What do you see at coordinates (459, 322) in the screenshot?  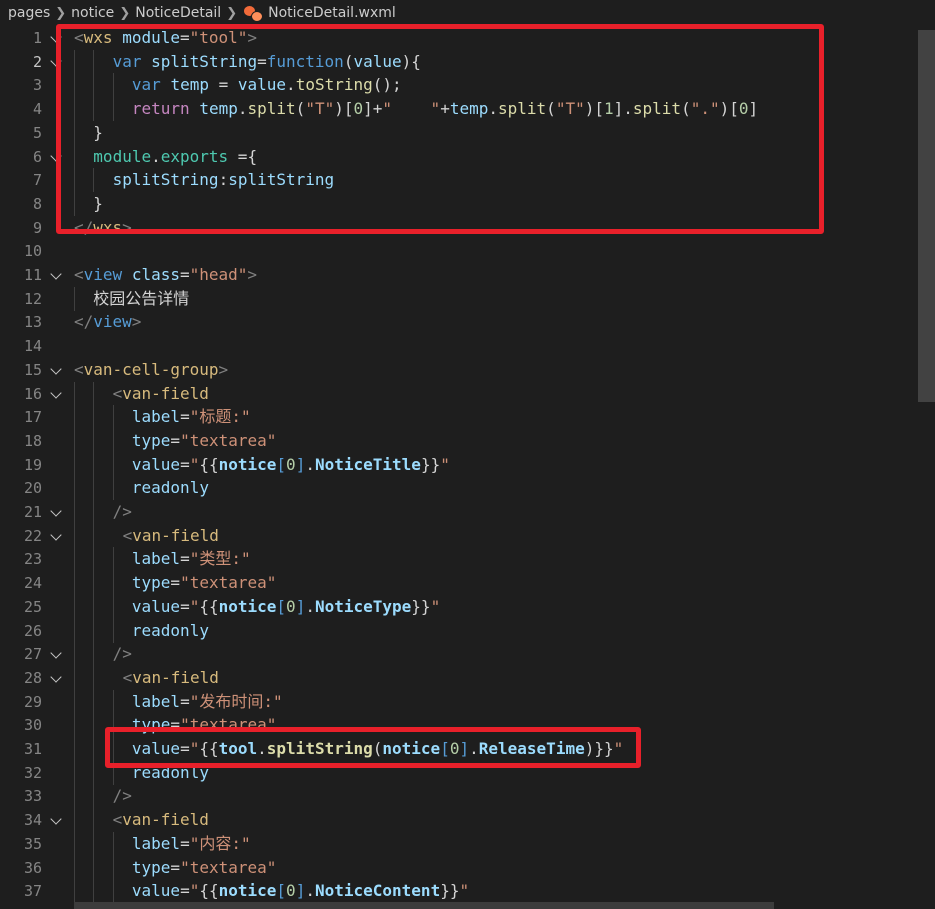 I see `code-line-13: 13 </view>` at bounding box center [459, 322].